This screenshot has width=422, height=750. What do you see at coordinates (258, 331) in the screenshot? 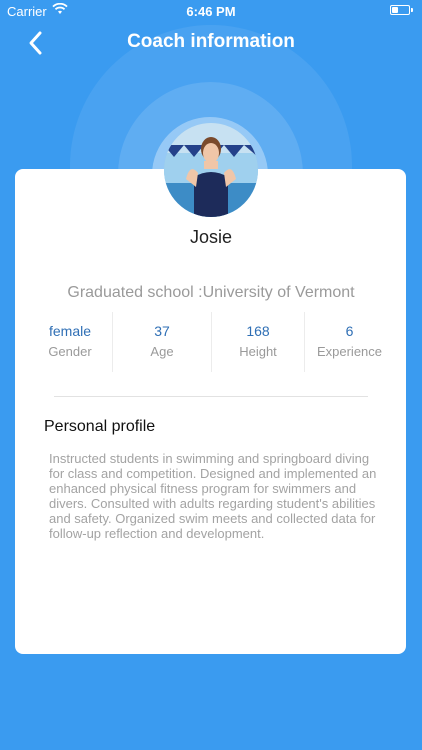
I see `stat-value: 168` at bounding box center [258, 331].